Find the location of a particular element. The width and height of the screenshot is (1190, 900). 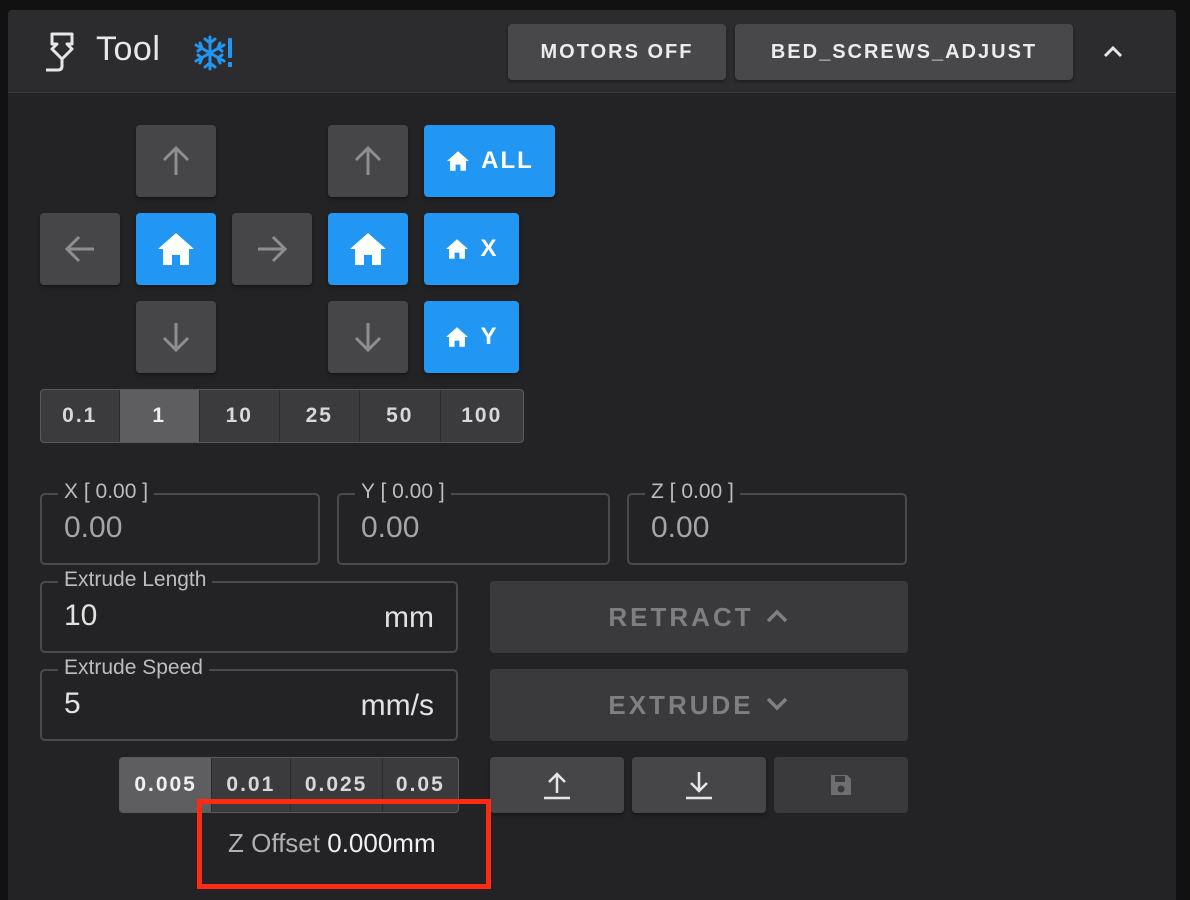

z-position-placeholder: 0.00 is located at coordinates (680, 527).